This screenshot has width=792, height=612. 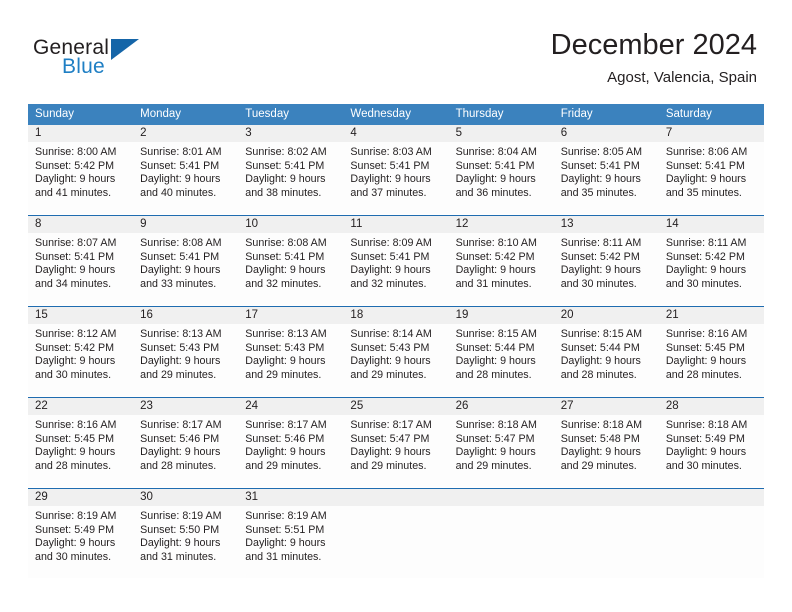 What do you see at coordinates (80, 315) in the screenshot?
I see `day-number: 15` at bounding box center [80, 315].